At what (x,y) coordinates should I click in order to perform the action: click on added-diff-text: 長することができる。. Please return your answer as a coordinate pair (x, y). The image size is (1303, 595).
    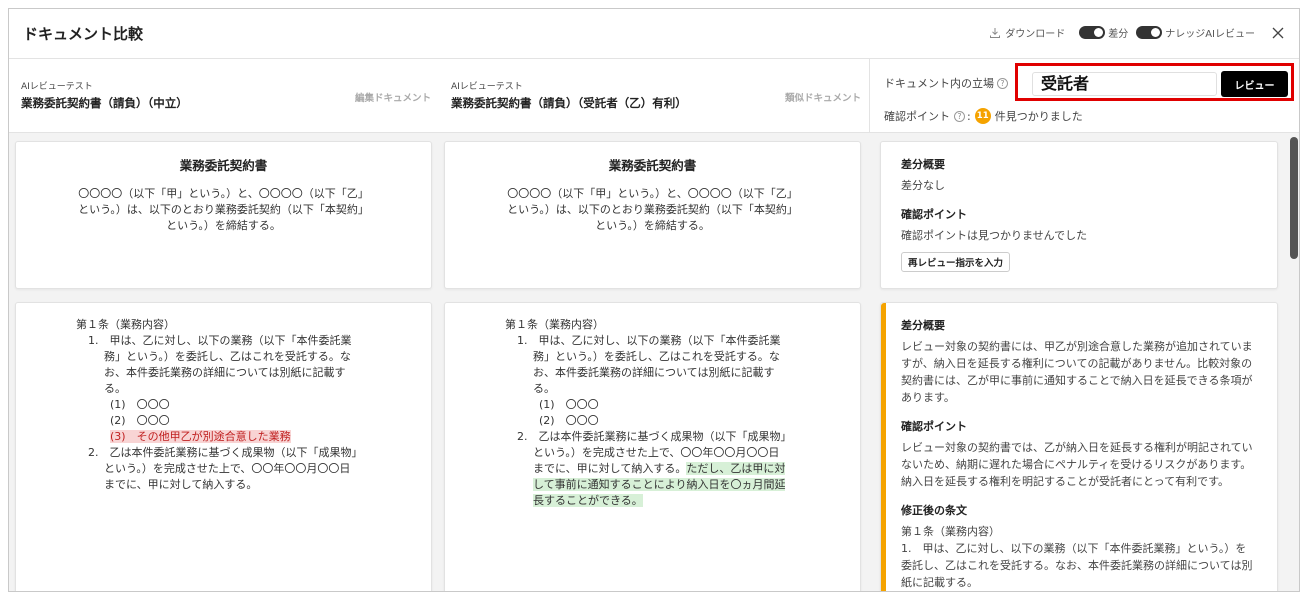
    Looking at the image, I should click on (588, 500).